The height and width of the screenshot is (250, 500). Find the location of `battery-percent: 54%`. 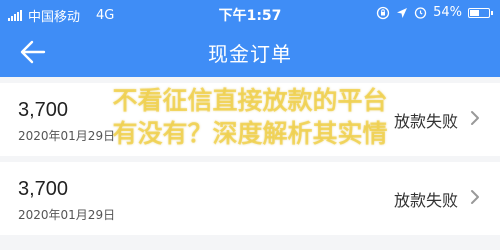

battery-percent: 54% is located at coordinates (447, 12).